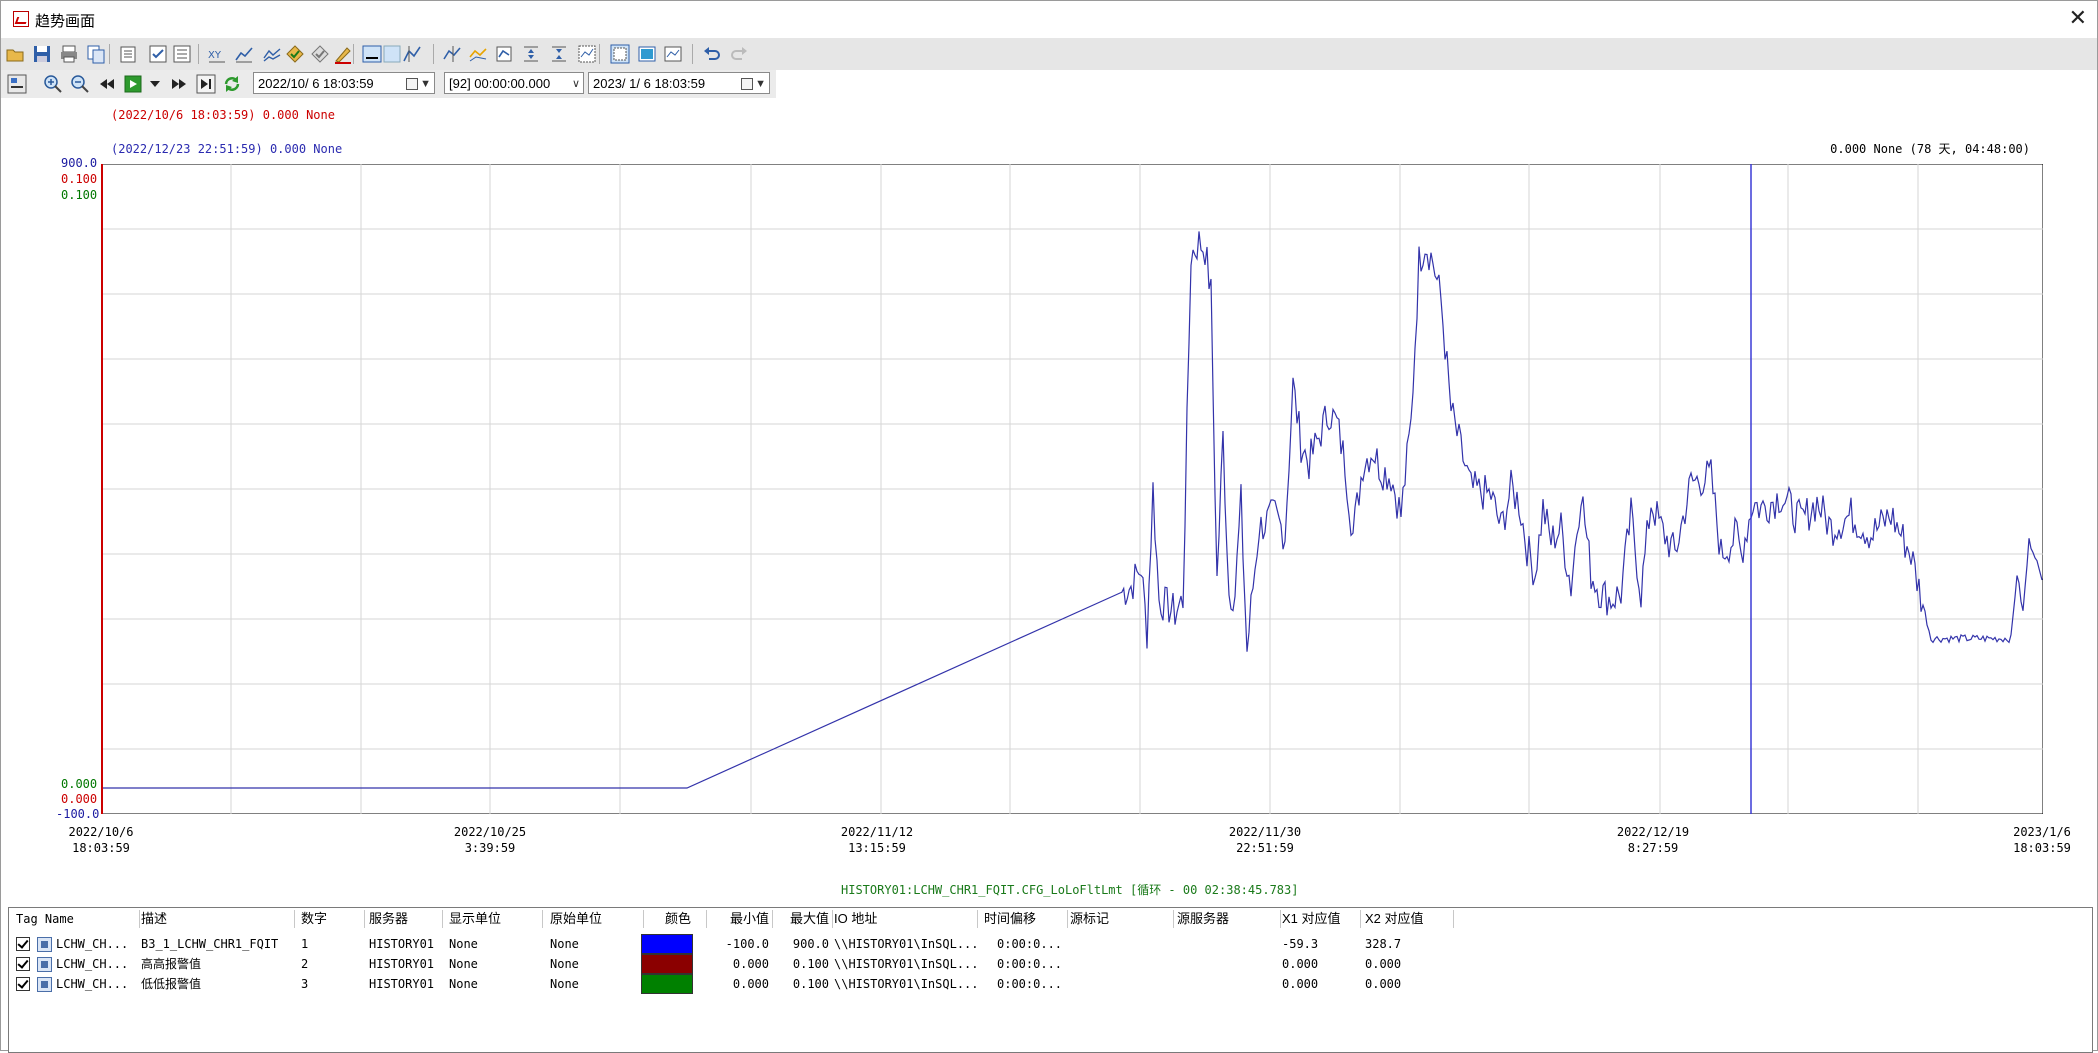  Describe the element at coordinates (17, 84) in the screenshot. I see `timebar-toggle-icon` at that location.